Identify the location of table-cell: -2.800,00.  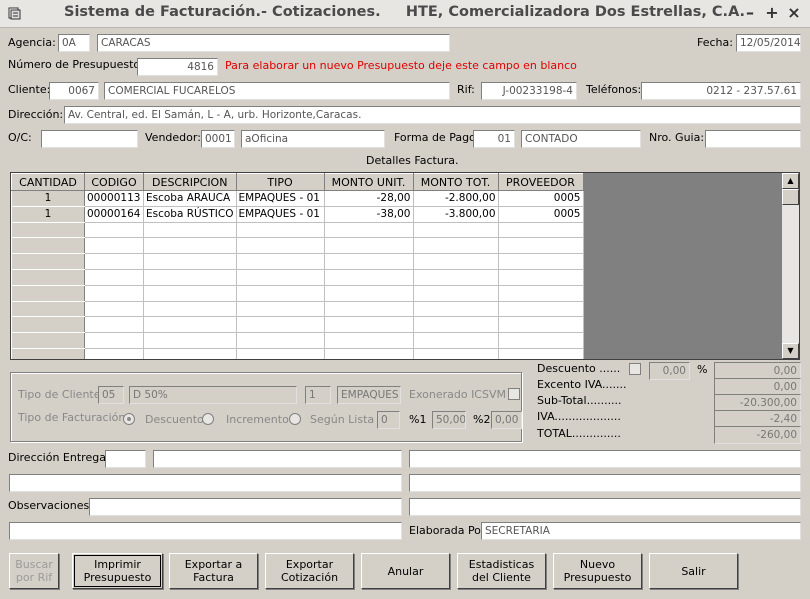
(455, 198).